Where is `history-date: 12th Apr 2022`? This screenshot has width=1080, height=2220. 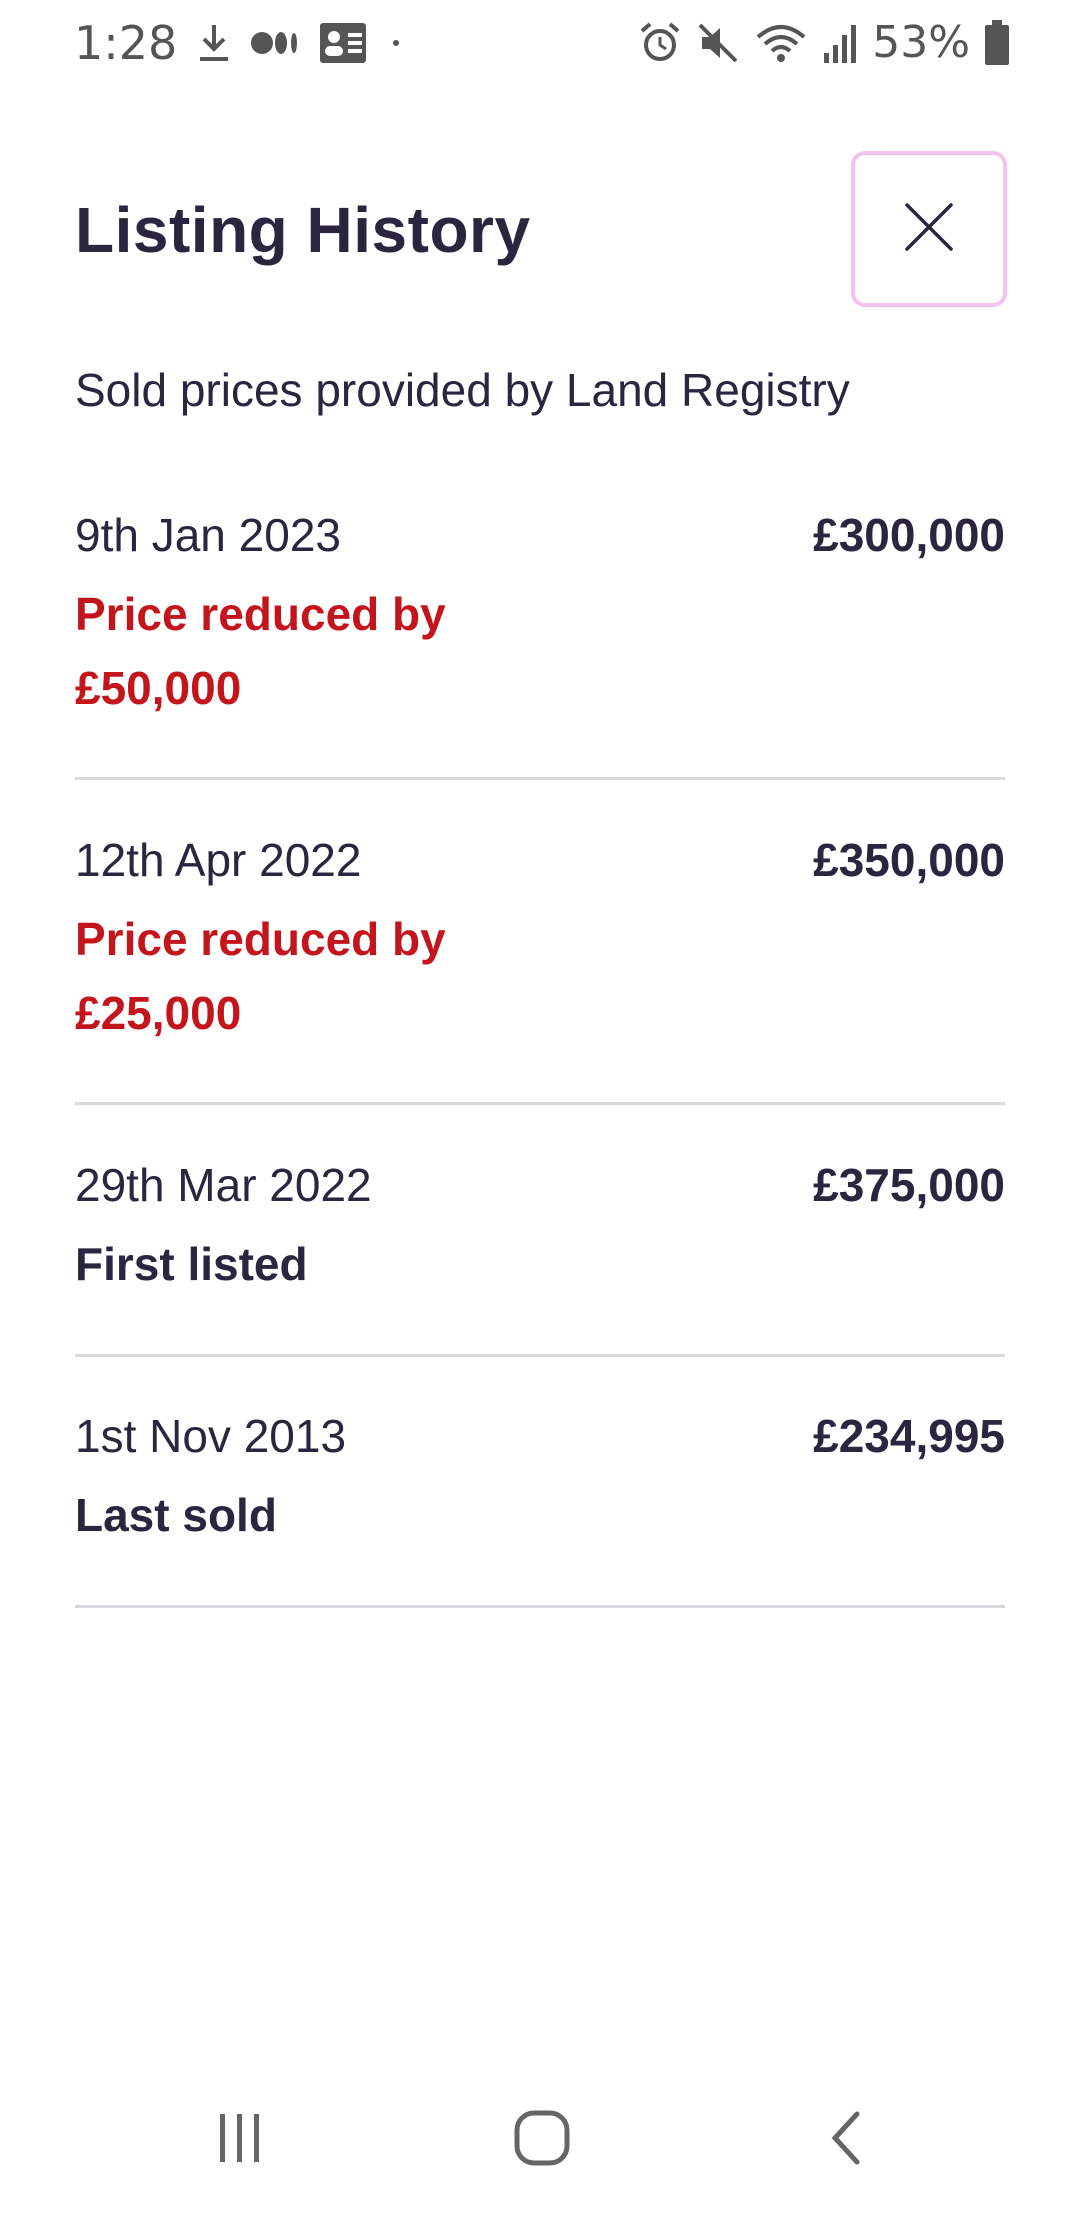
history-date: 12th Apr 2022 is located at coordinates (218, 860).